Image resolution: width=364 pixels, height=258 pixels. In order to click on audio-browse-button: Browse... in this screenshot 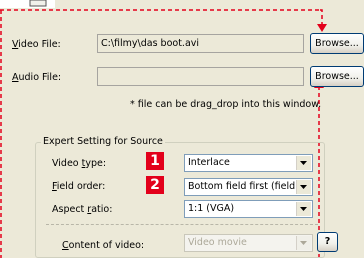, I will do `click(337, 76)`.